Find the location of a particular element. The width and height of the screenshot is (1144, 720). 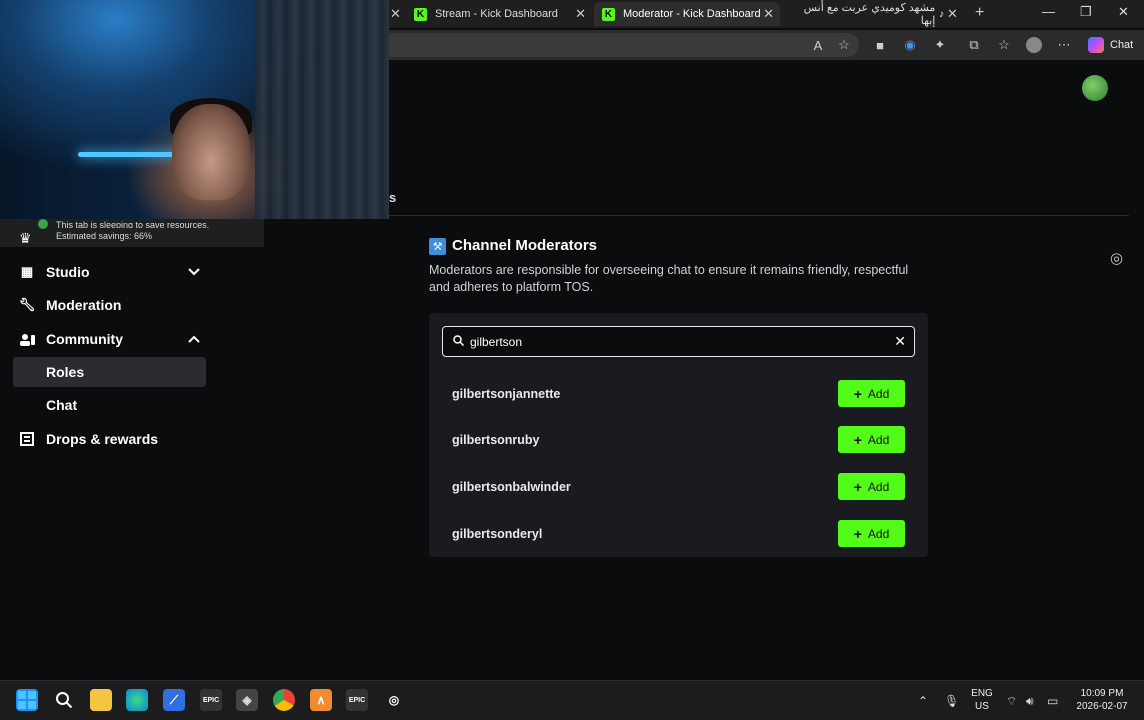

webcam-curtain is located at coordinates (322, 109).